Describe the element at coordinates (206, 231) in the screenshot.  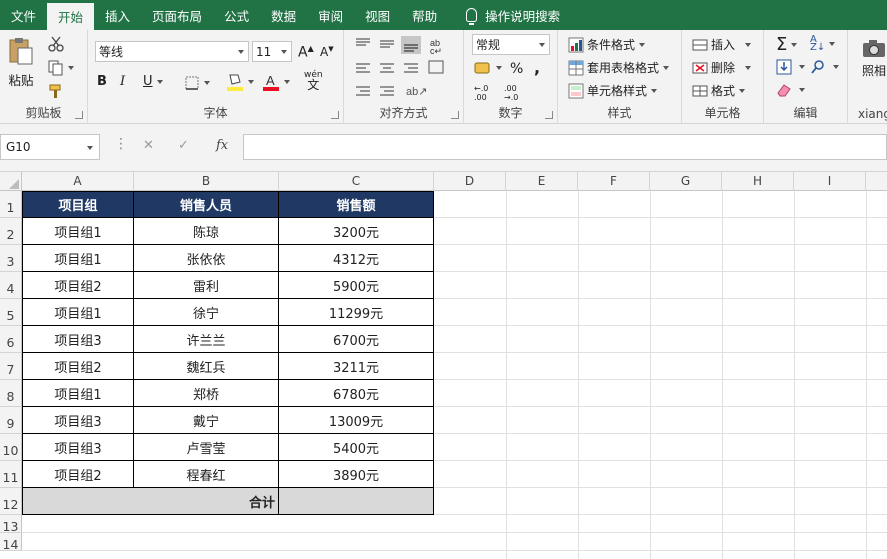
I see `table-cell: 陈琼` at that location.